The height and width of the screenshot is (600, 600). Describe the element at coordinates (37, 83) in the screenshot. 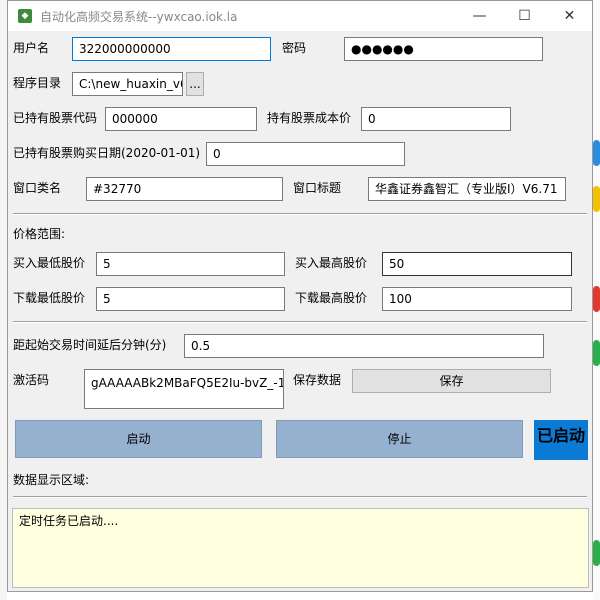

I see `program-dir-label: 程序目录` at that location.